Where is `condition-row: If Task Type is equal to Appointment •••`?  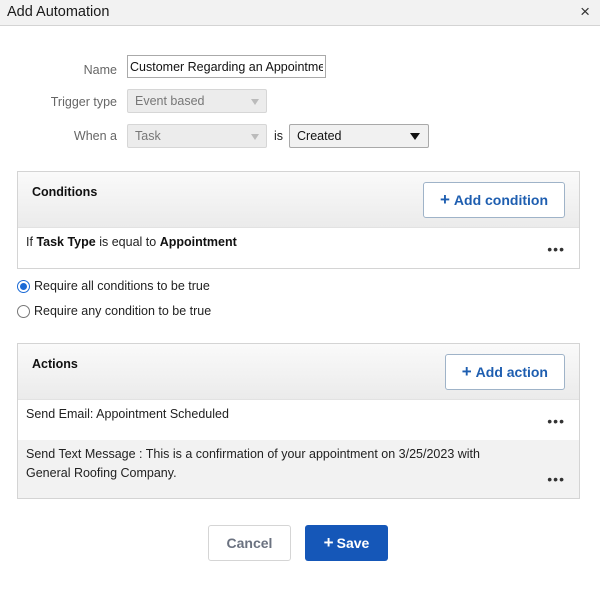
condition-row: If Task Type is equal to Appointment ••• is located at coordinates (298, 248).